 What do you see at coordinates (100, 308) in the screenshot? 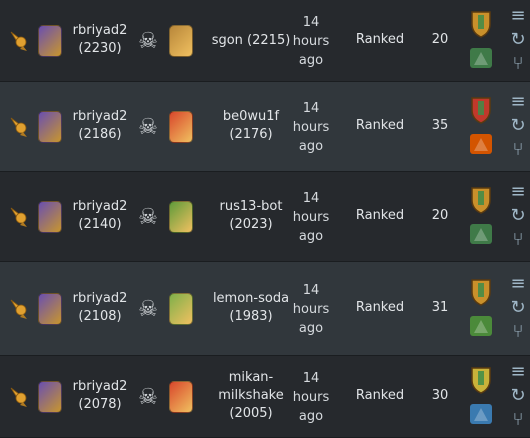
I see `player-name: rbriyad2 (2108)` at bounding box center [100, 308].